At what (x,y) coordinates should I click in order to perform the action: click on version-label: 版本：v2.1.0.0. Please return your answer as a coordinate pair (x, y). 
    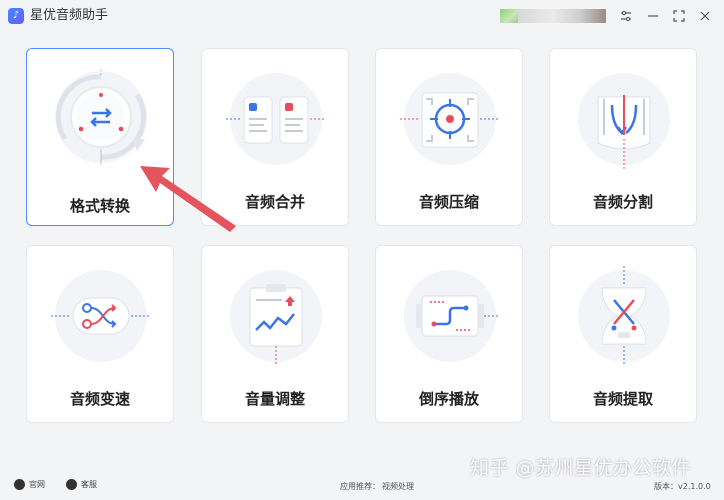
    Looking at the image, I should click on (682, 486).